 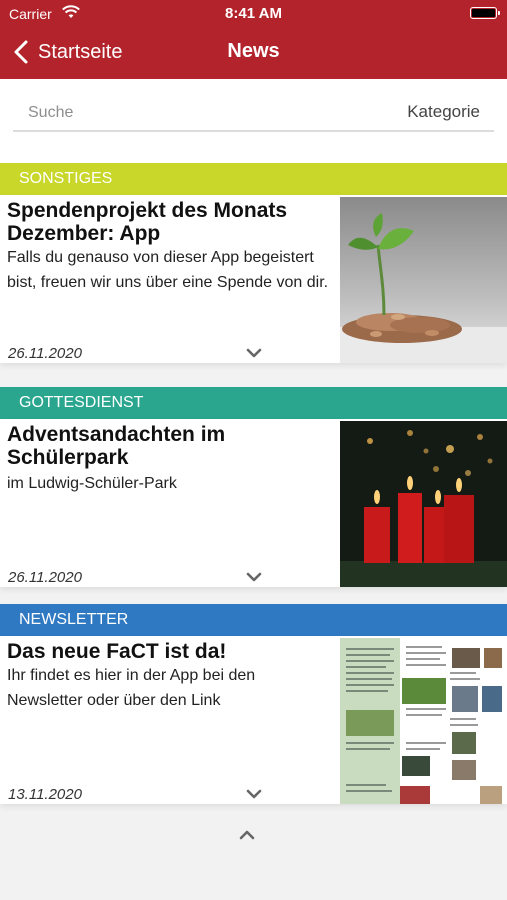 I want to click on card-title: Das neue FaCT ist da!, so click(x=117, y=651).